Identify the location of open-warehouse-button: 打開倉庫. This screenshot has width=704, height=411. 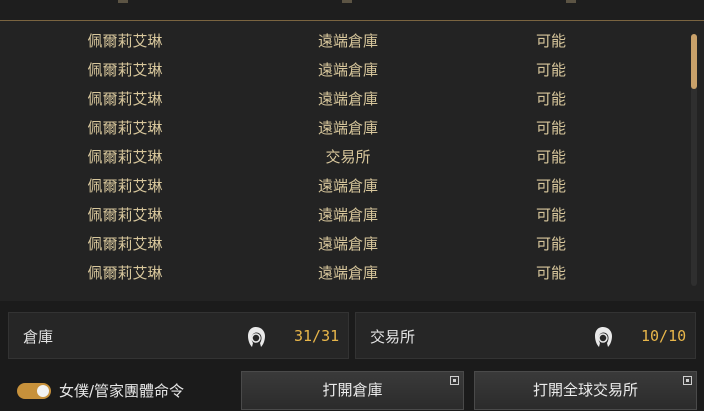
(352, 390).